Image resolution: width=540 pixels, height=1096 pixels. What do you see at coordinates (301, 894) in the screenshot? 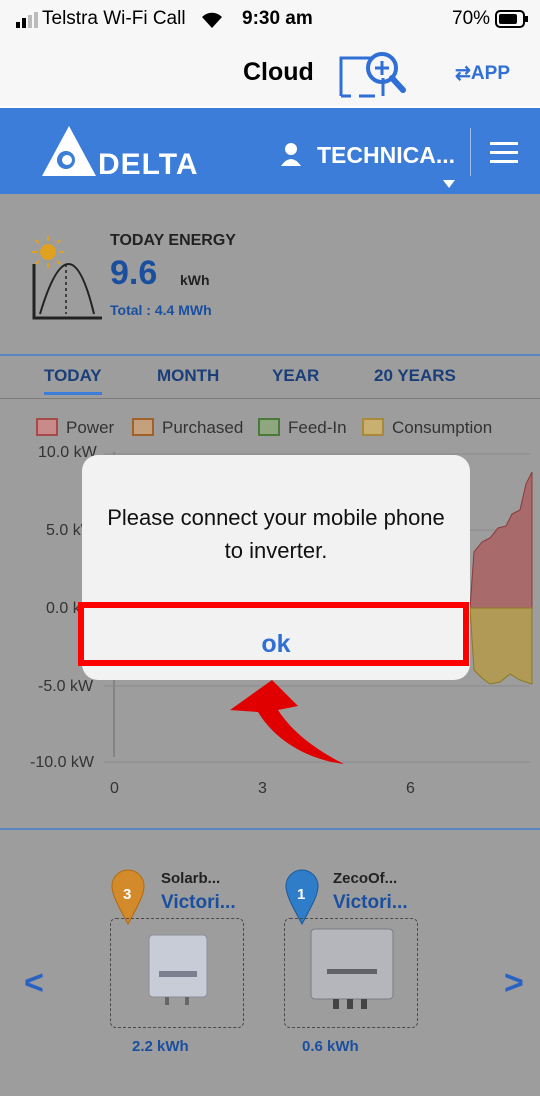
I see `station-badge: 1` at bounding box center [301, 894].